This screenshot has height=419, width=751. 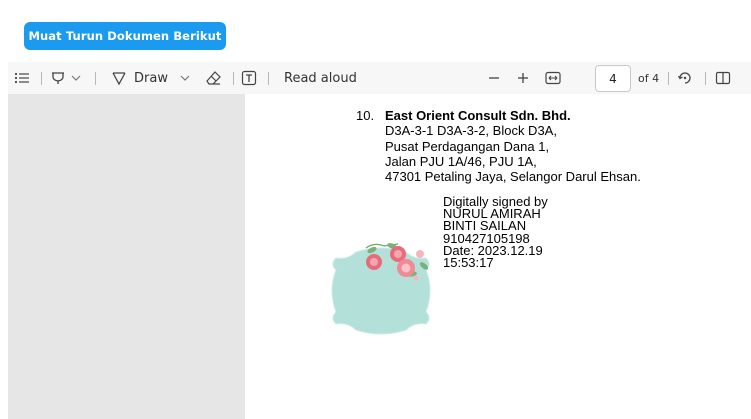 I want to click on read-aloud-label: Read aloud, so click(x=320, y=78).